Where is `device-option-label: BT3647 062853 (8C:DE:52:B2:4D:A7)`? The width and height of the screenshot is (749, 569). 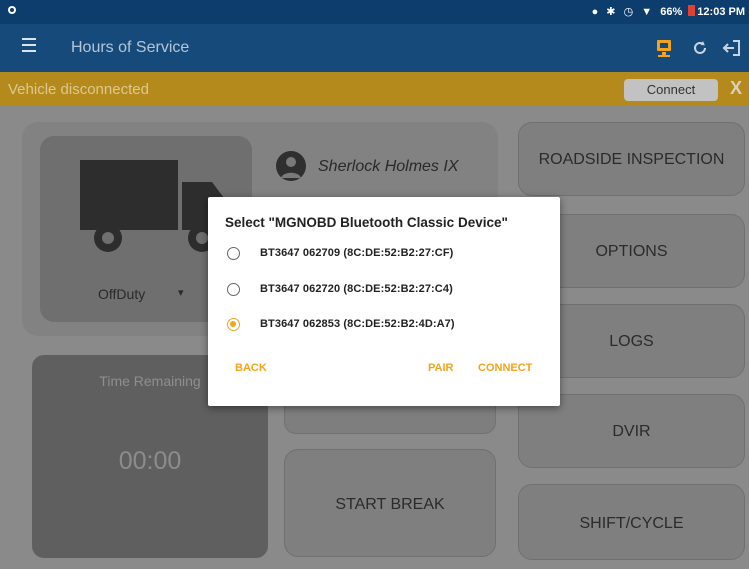 device-option-label: BT3647 062853 (8C:DE:52:B2:4D:A7) is located at coordinates (357, 324).